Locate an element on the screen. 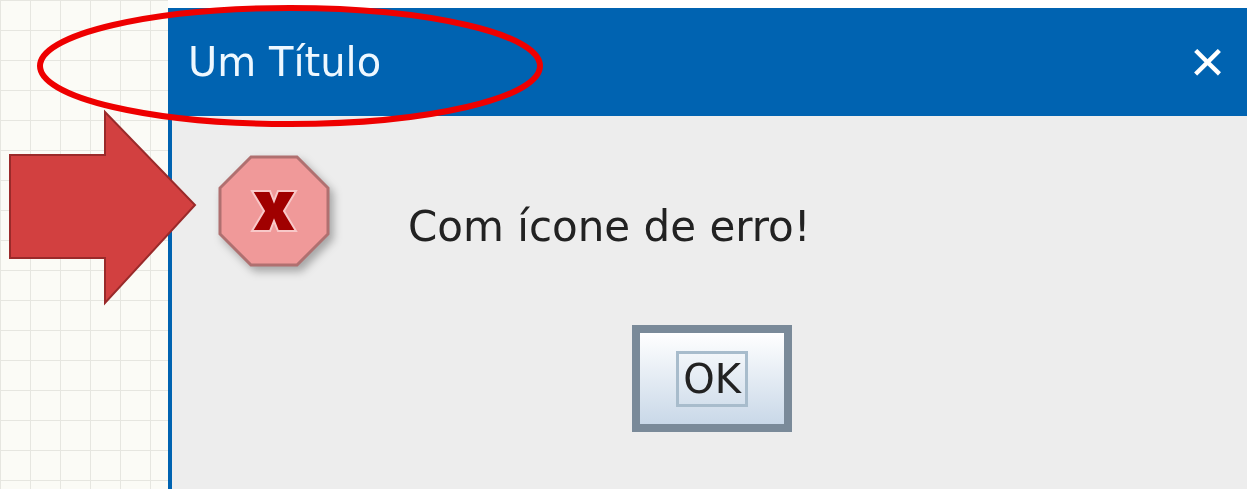 The image size is (1247, 489). close-button: × is located at coordinates (1207, 62).